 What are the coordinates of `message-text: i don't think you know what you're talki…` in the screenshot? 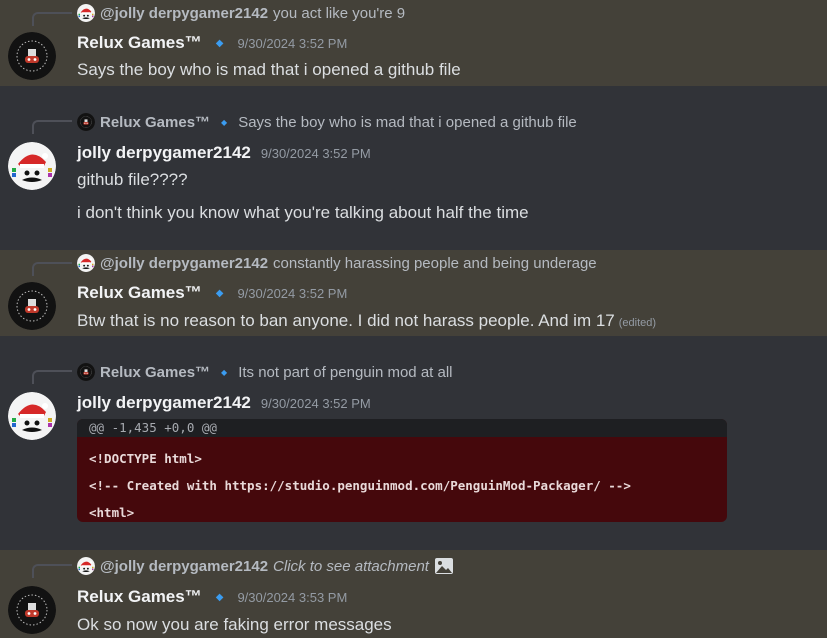 It's located at (303, 212).